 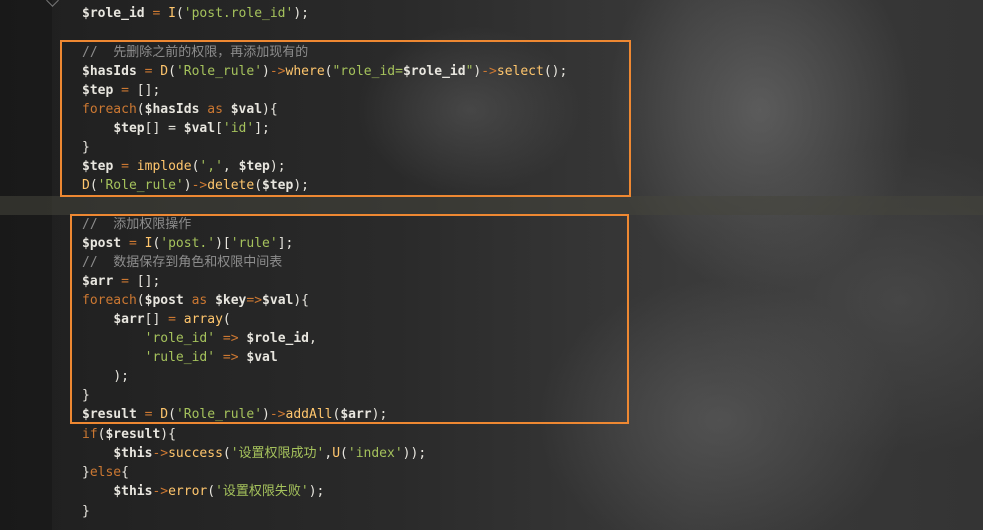 I want to click on code-token: ){, so click(x=168, y=434).